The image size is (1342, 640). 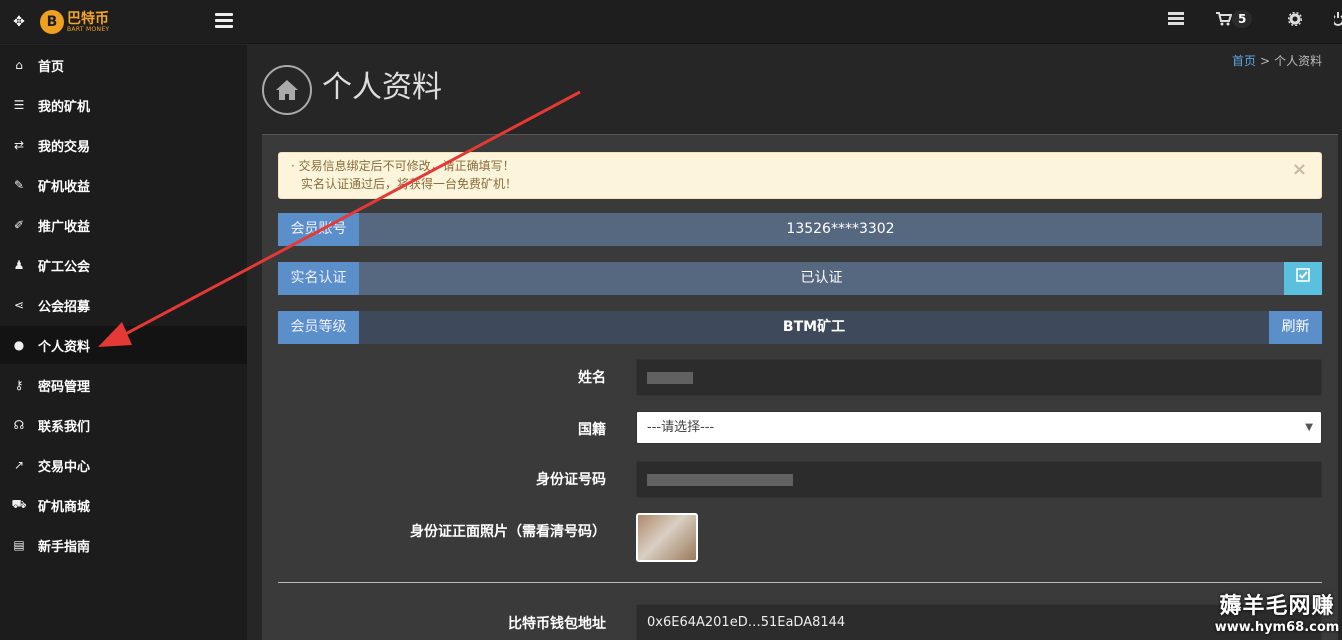 I want to click on sidebar-item-label: 新手指南, so click(x=64, y=547).